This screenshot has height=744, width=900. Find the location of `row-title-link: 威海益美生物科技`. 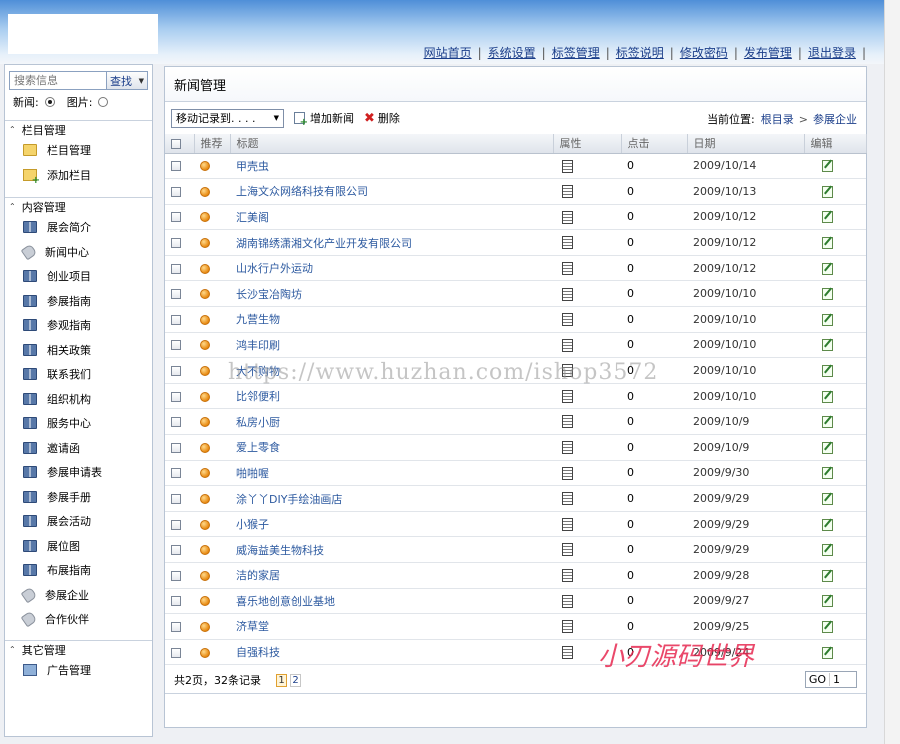

row-title-link: 威海益美生物科技 is located at coordinates (280, 550).